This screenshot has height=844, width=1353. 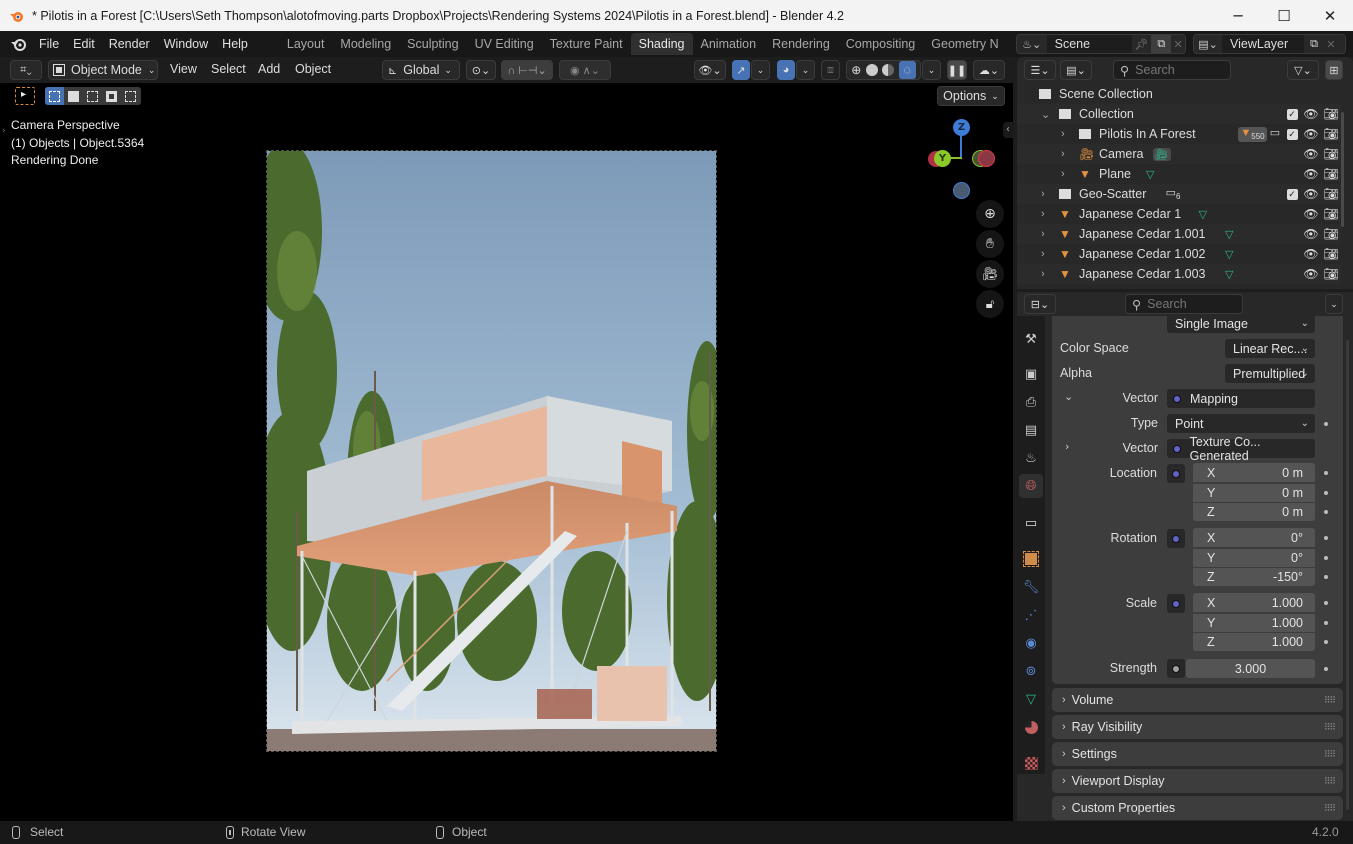 I want to click on workspace-tab-texture-paint: Texture Paint, so click(x=586, y=44).